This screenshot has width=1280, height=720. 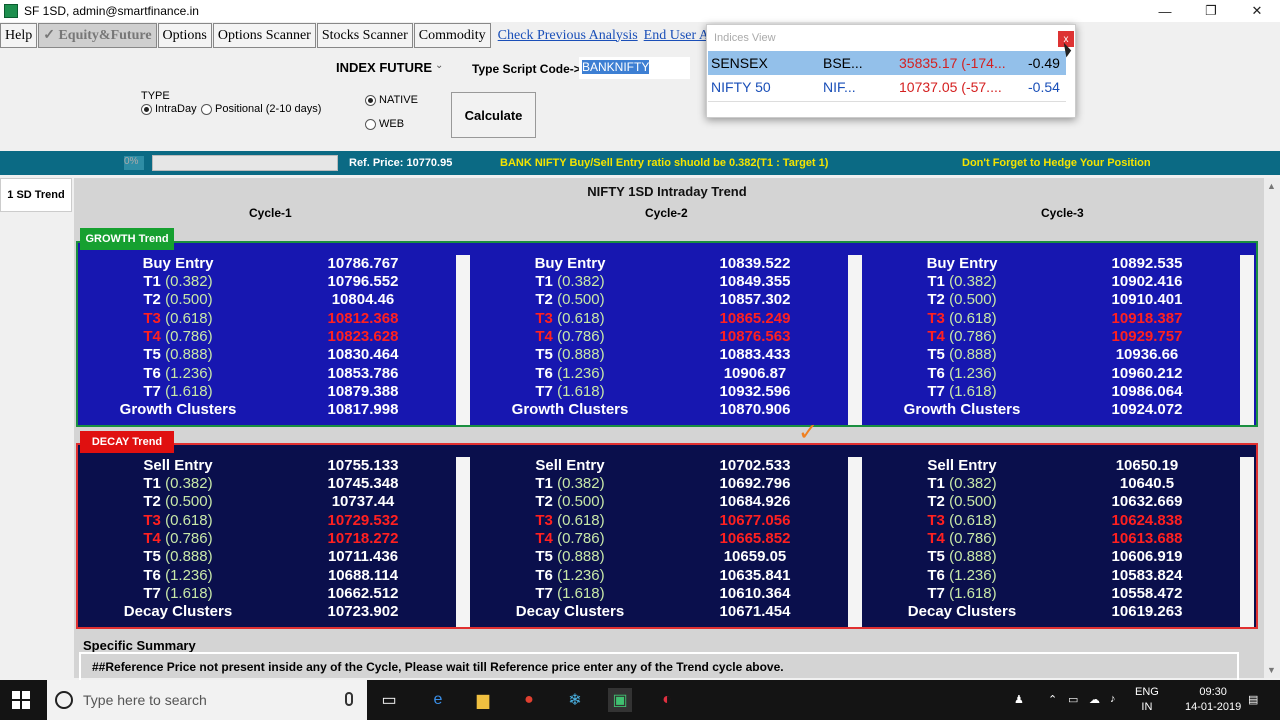 What do you see at coordinates (755, 575) in the screenshot?
I see `level-value: 10635.841` at bounding box center [755, 575].